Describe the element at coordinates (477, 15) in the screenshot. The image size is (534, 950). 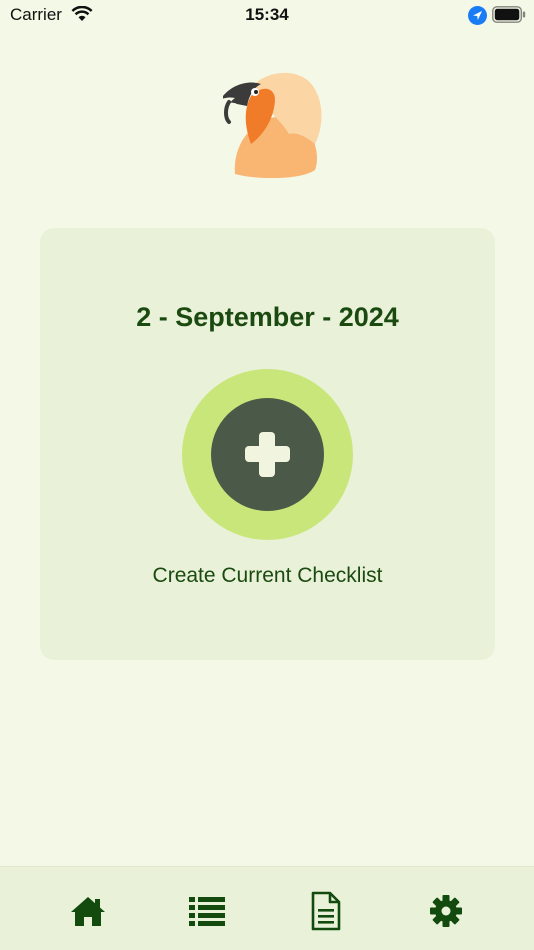
I see `location-icon` at that location.